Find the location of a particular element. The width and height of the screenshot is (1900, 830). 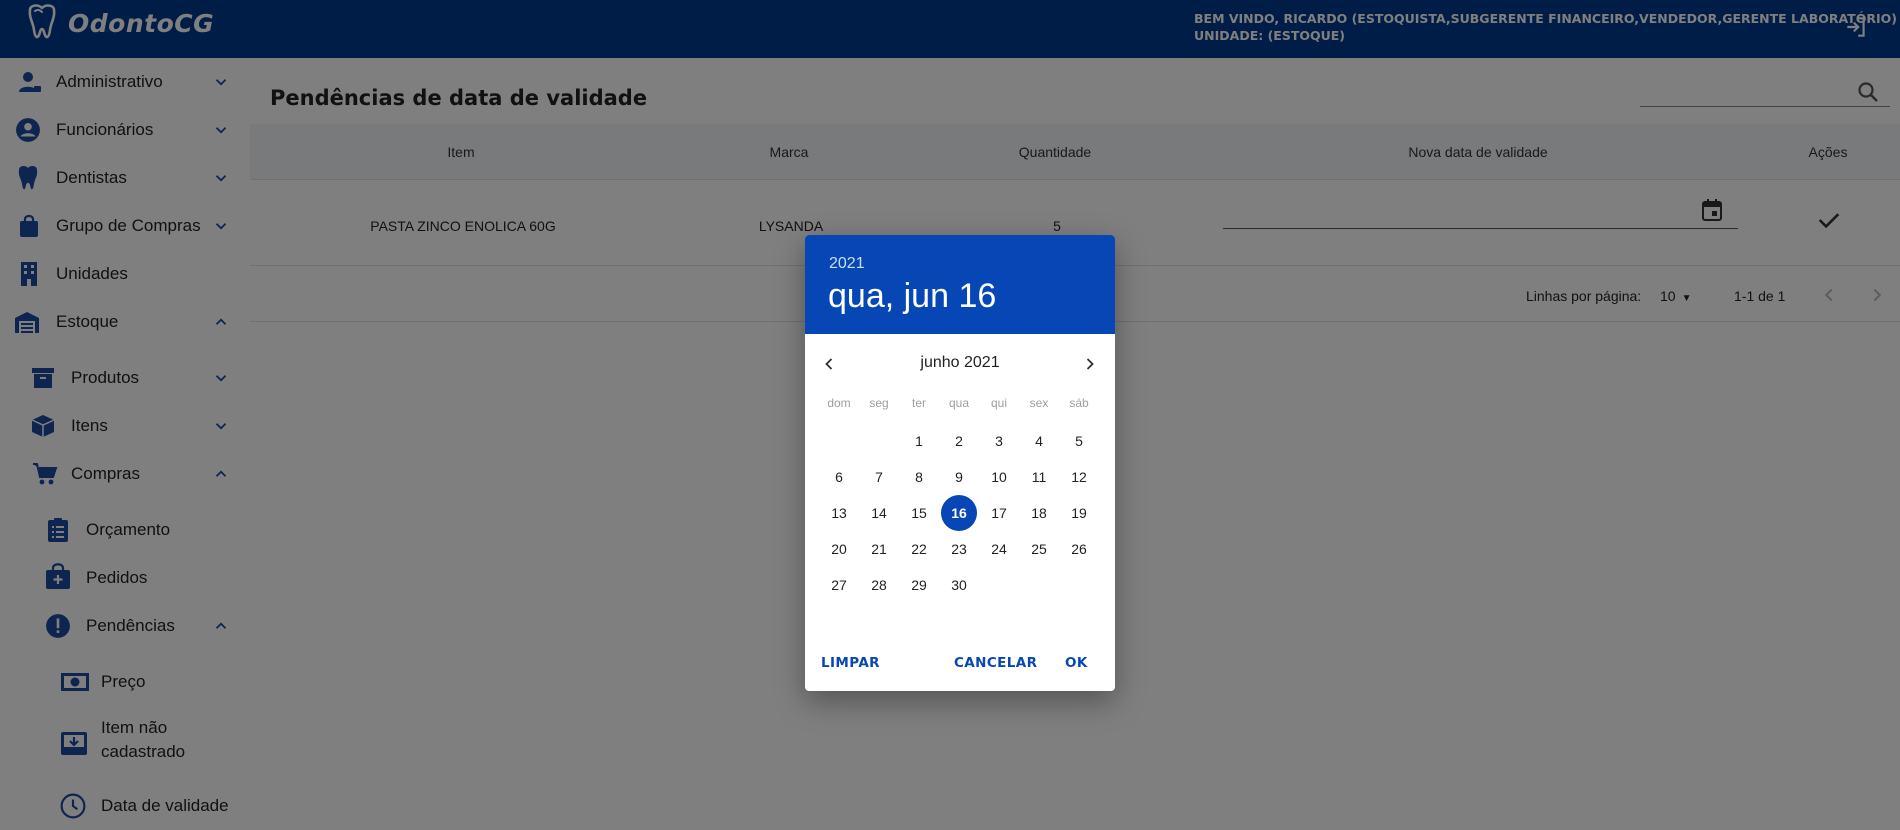

calendar-day: 23 is located at coordinates (959, 549).